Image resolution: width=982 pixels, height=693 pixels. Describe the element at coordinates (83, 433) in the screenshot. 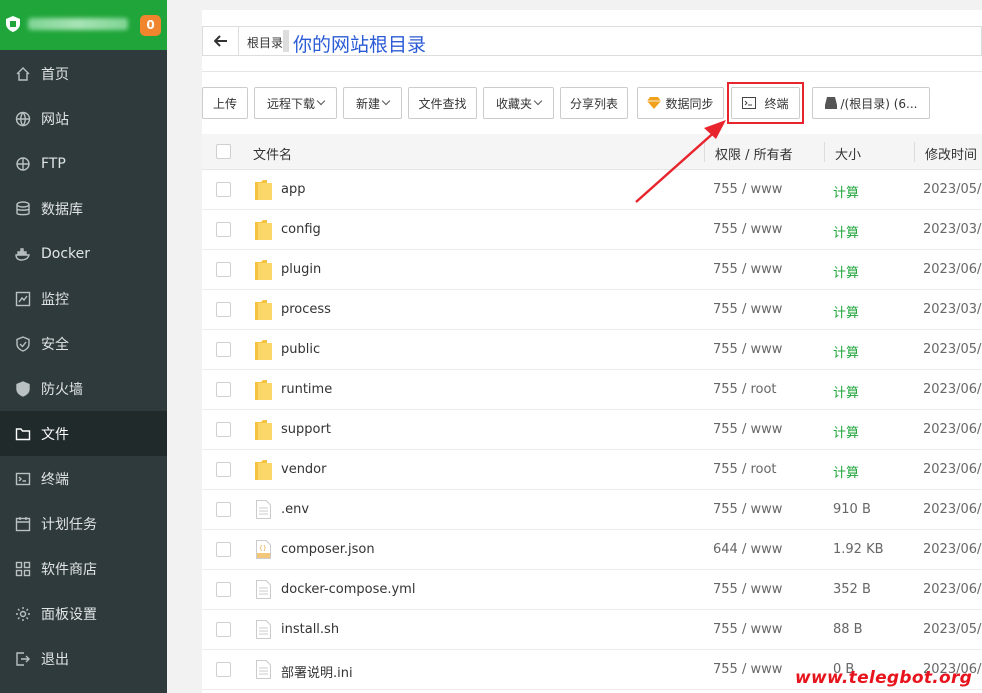

I see `sidebar-item-9: 文件` at that location.